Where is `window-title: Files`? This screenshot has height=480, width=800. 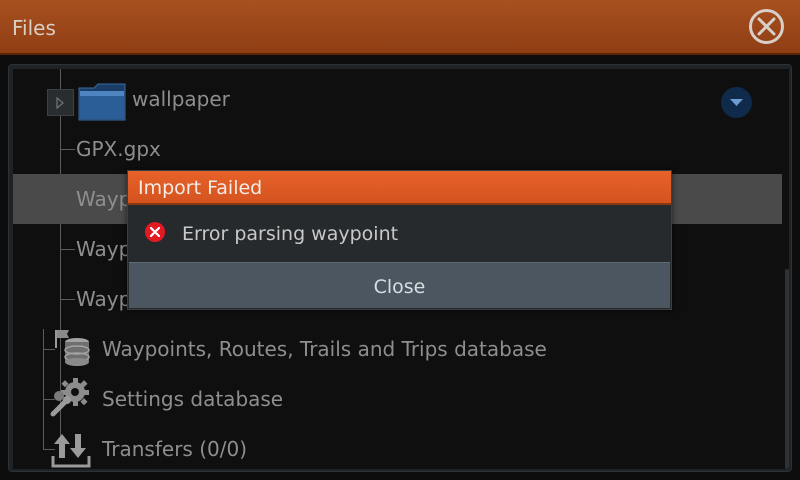
window-title: Files is located at coordinates (34, 28).